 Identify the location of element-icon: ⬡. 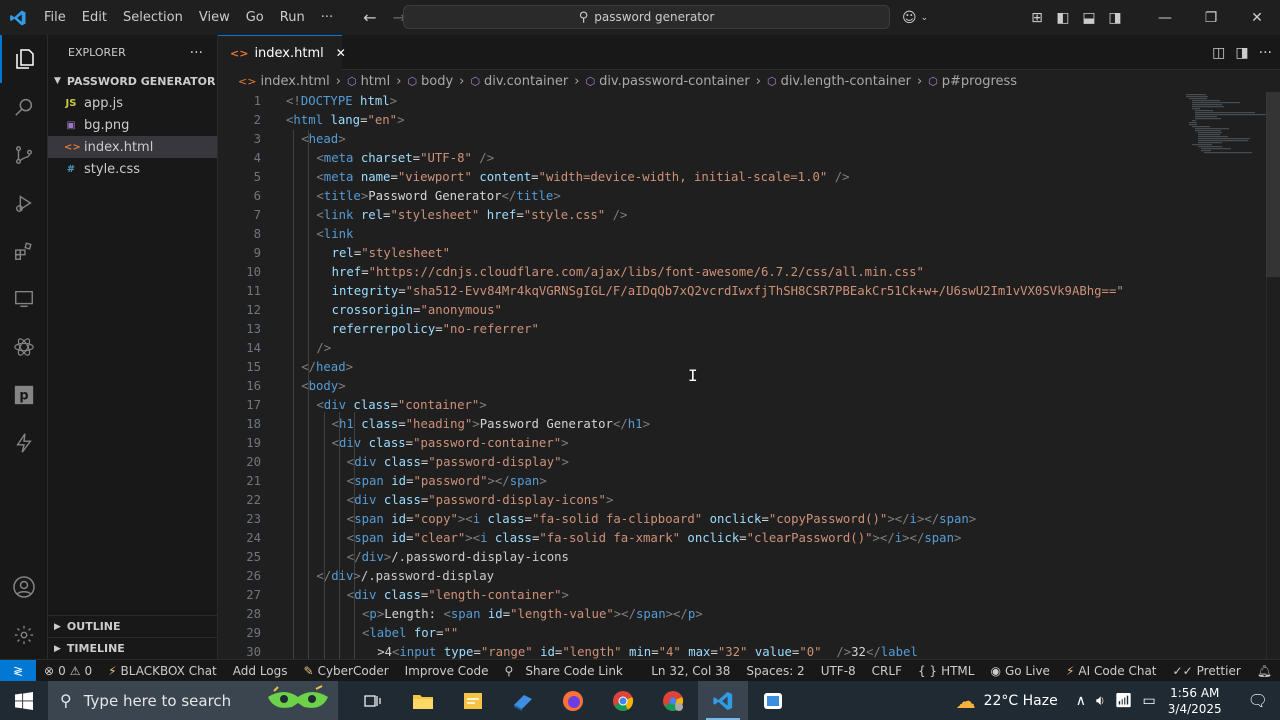
(475, 81).